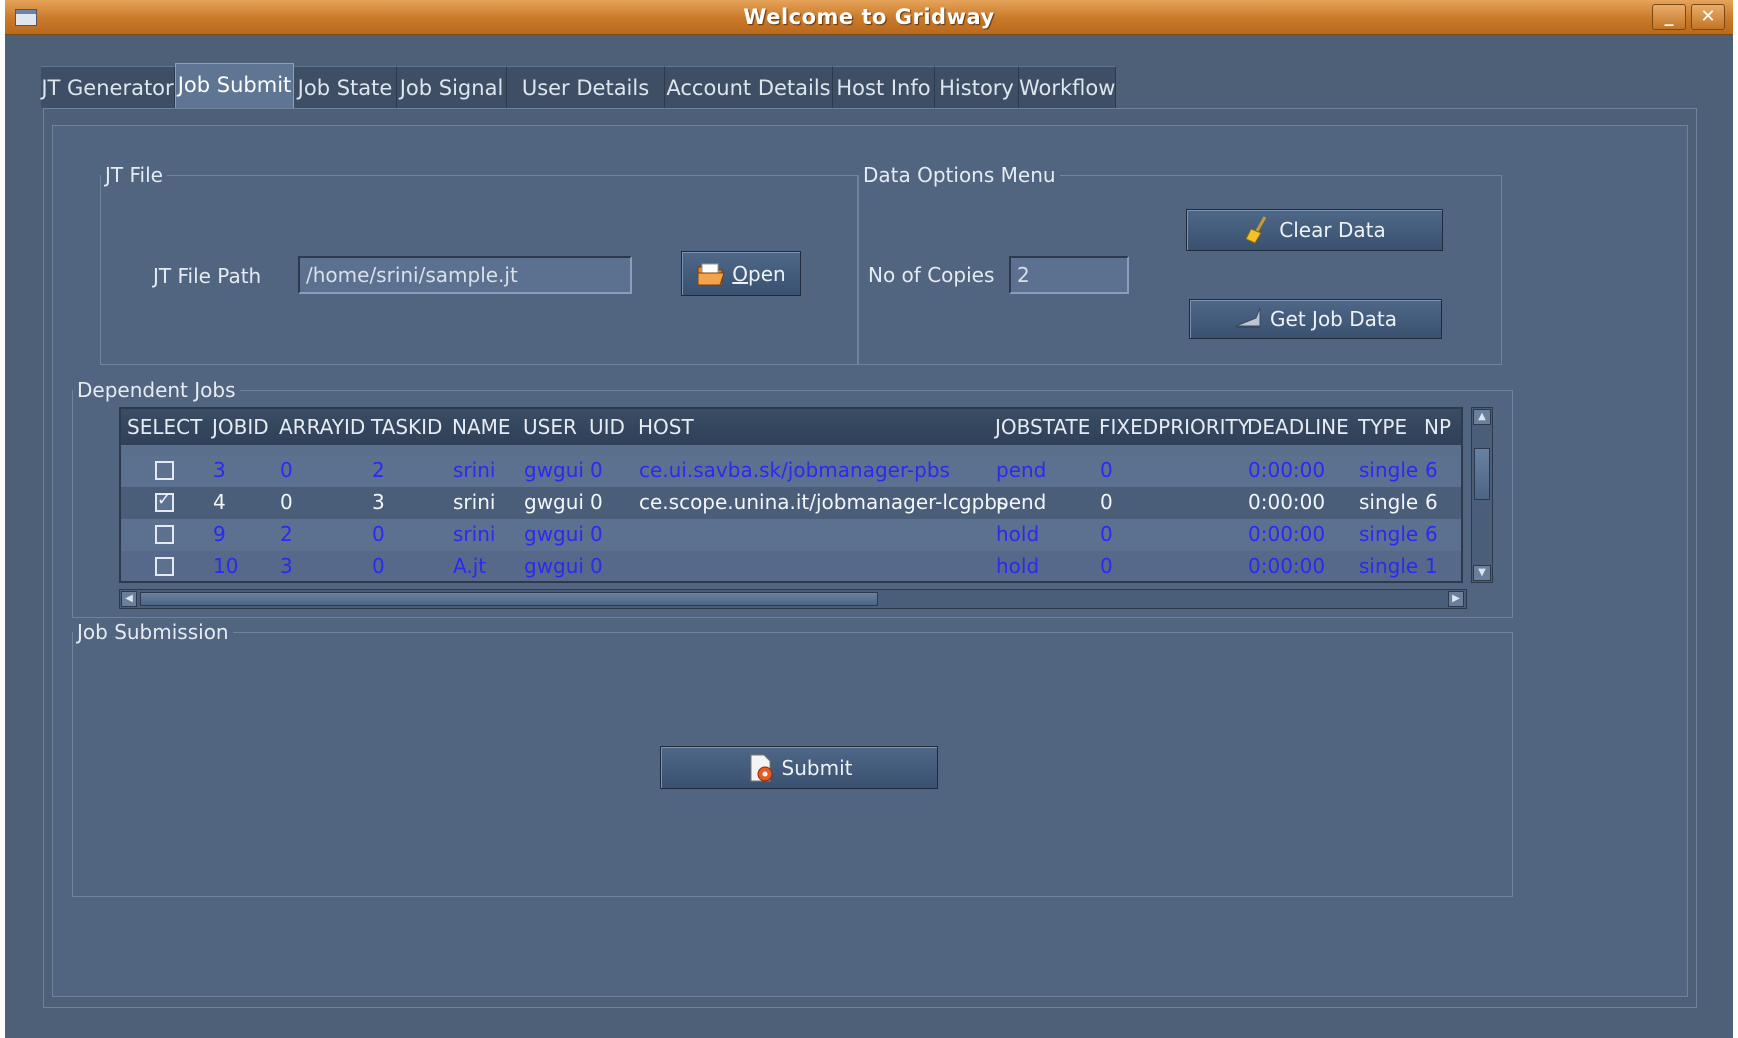  Describe the element at coordinates (1174, 427) in the screenshot. I see `column-header-fixedpriority: FIXEDPRIORITY` at that location.